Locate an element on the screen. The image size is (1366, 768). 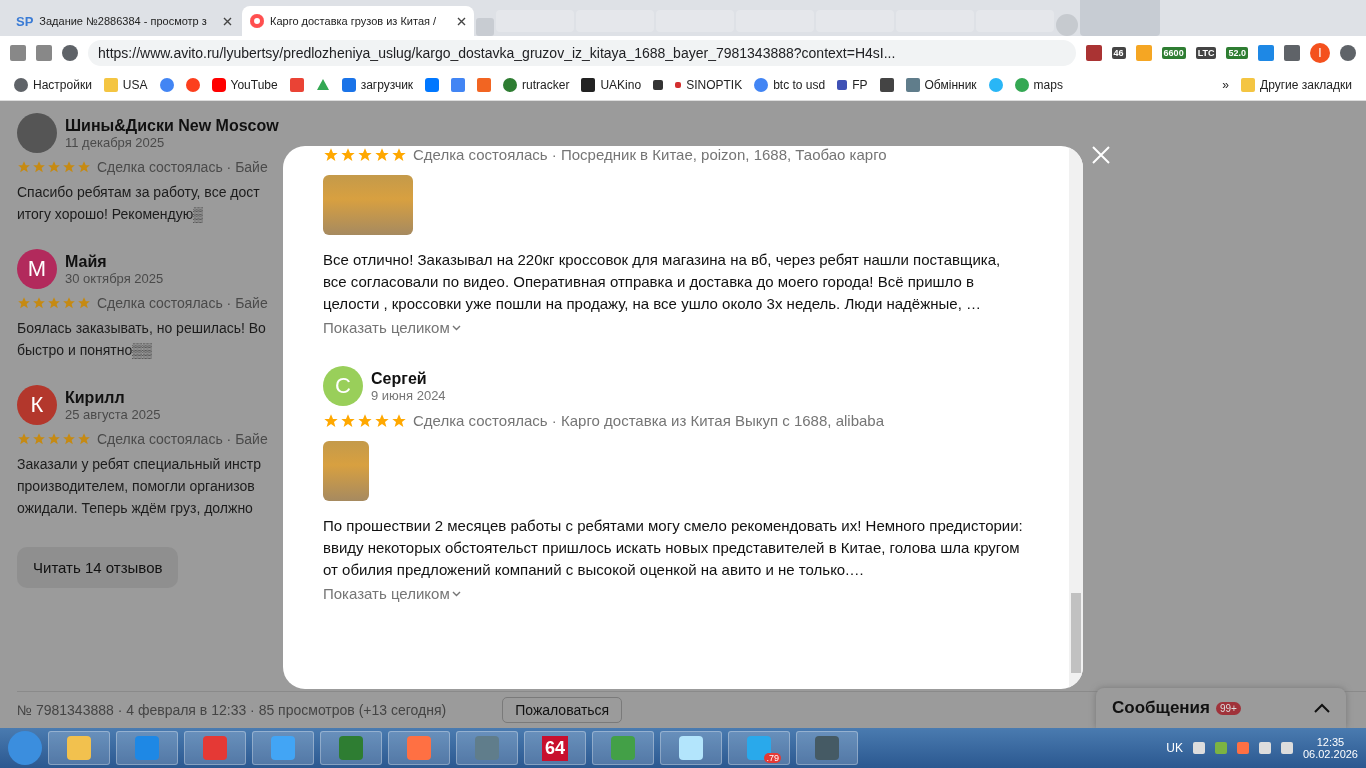
review-meta: Сделка состоялась · Карго доставка из Китая Выкуп с 1688, alibaba is located at coordinates (648, 420).